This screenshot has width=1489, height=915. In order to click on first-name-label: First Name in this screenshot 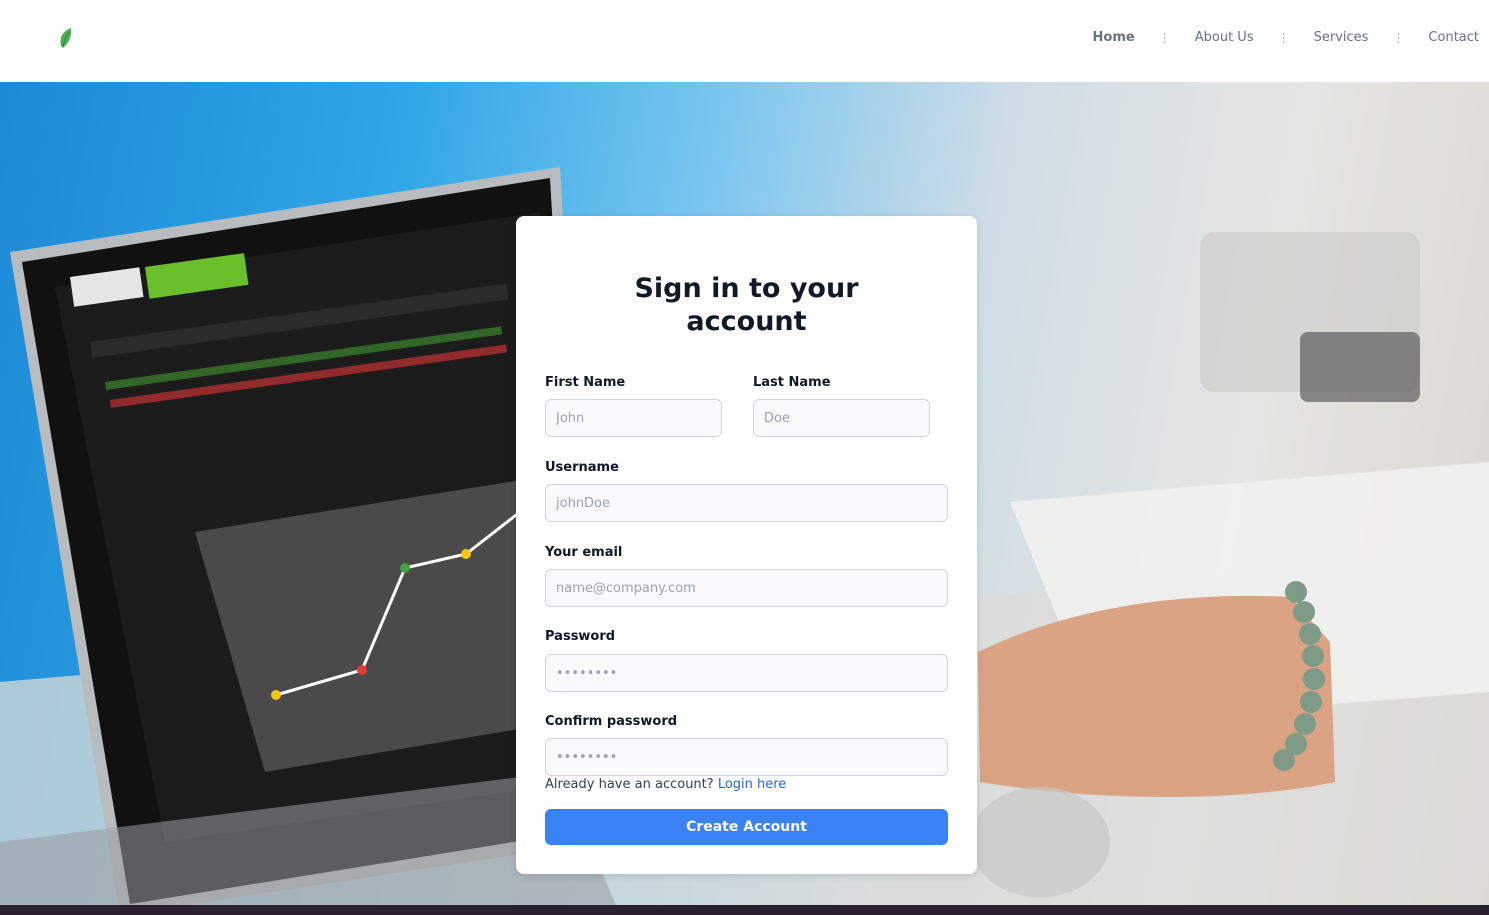, I will do `click(585, 382)`.